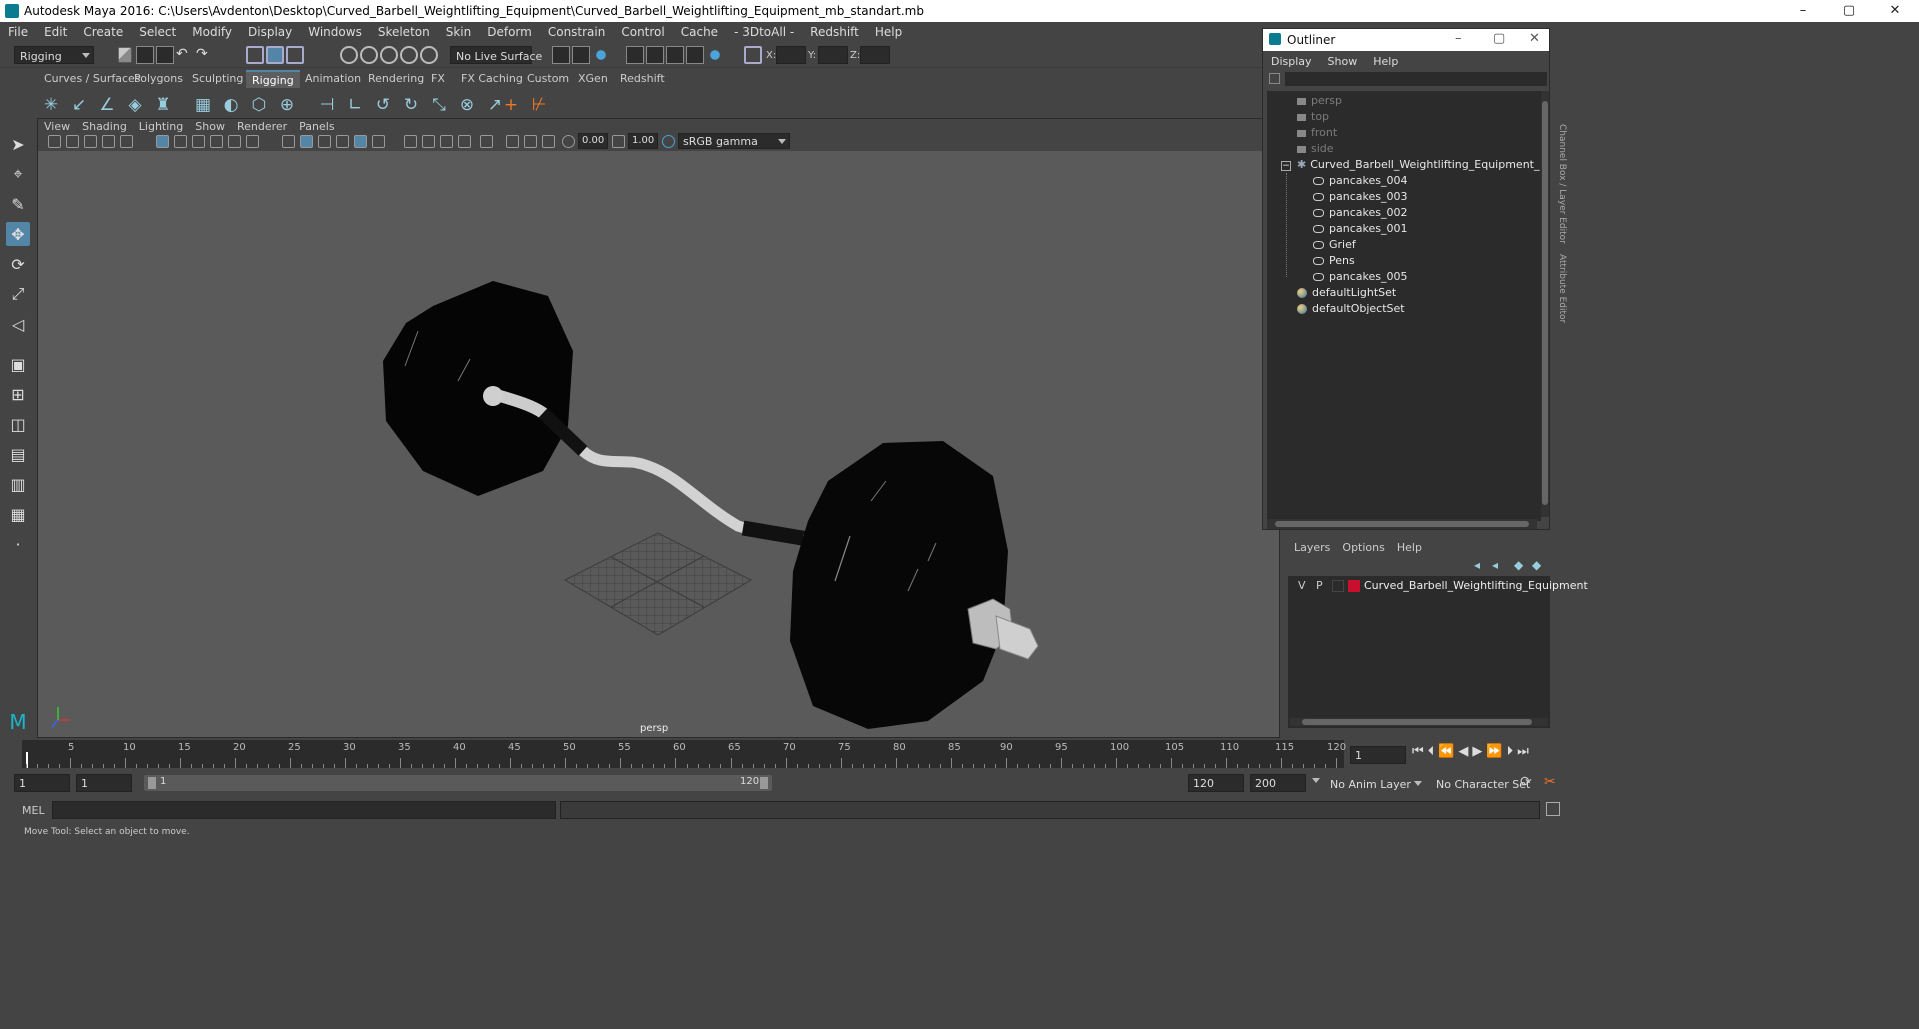 The width and height of the screenshot is (1919, 1029). Describe the element at coordinates (212, 32) in the screenshot. I see `menu-modify: Modify` at that location.